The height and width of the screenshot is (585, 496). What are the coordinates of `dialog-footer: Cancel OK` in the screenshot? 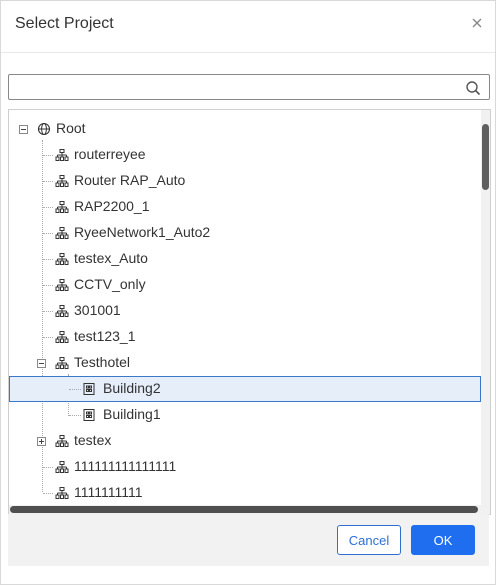 It's located at (248, 540).